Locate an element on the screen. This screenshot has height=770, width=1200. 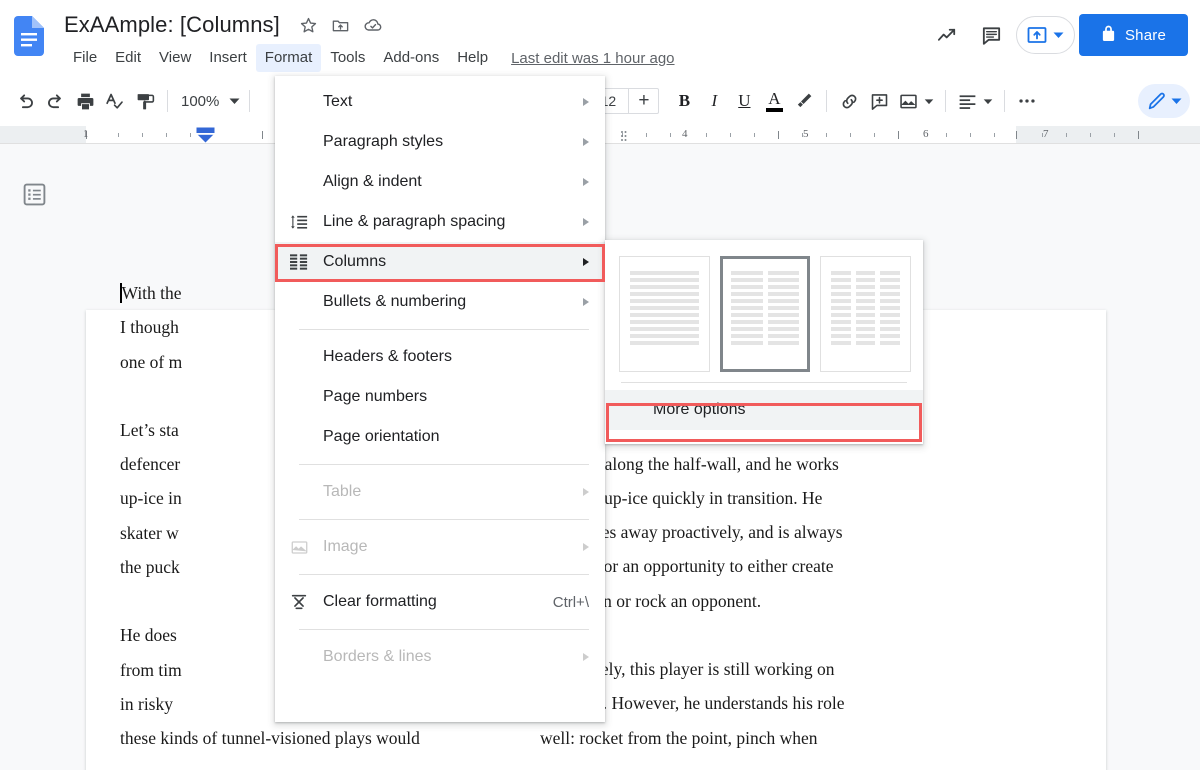
title-action-icons is located at coordinates (341, 25).